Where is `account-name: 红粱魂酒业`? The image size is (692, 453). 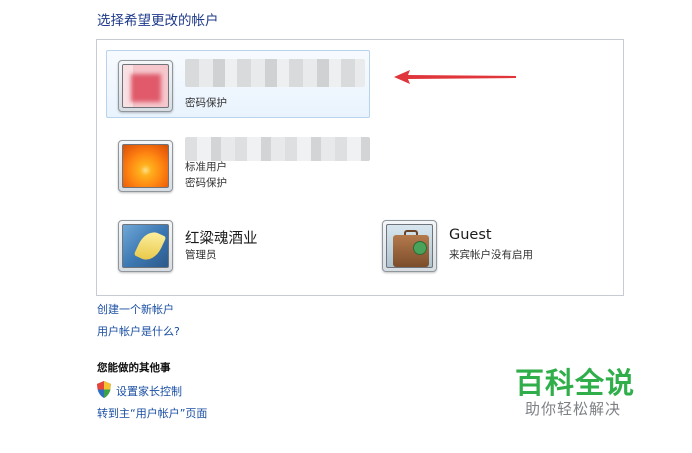
account-name: 红粱魂酒业 is located at coordinates (221, 239).